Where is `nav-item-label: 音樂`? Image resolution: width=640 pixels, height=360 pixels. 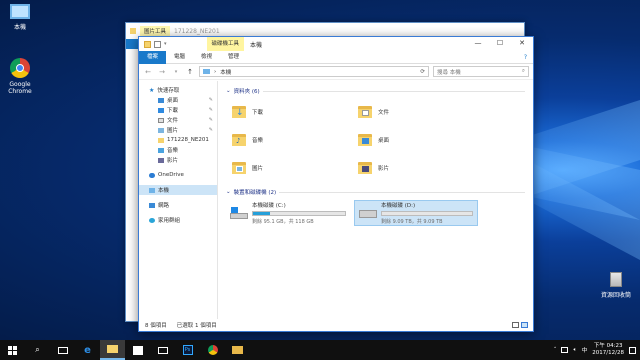 nav-item-label: 音樂 is located at coordinates (173, 151).